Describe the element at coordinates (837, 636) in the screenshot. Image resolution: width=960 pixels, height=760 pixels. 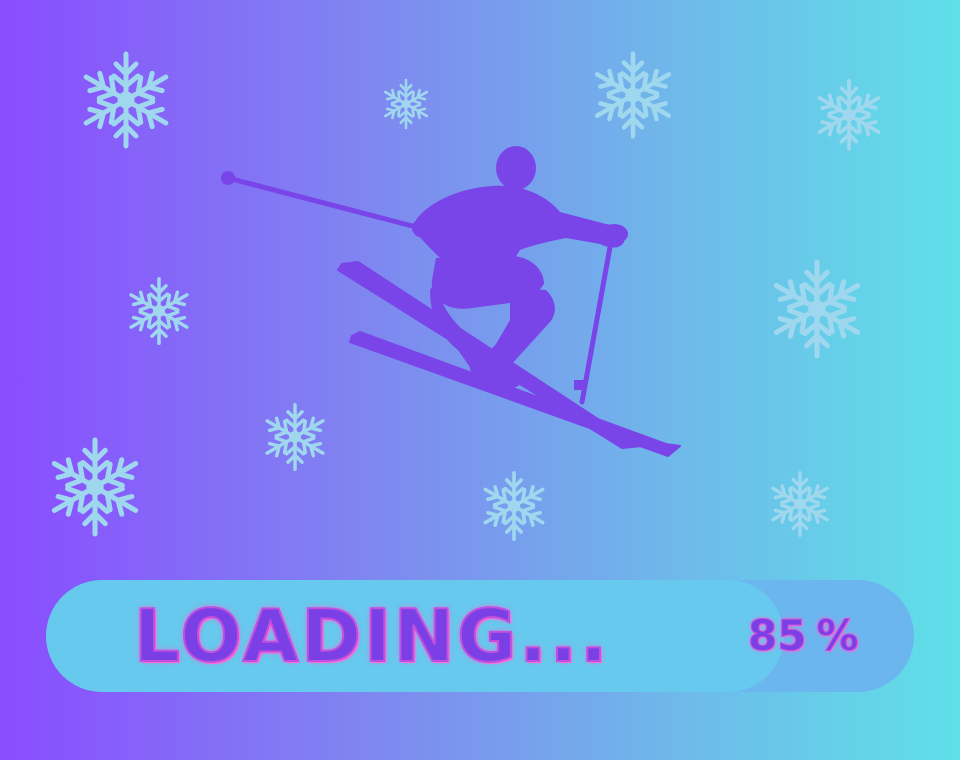
I see `loading-percentage-unit: %` at that location.